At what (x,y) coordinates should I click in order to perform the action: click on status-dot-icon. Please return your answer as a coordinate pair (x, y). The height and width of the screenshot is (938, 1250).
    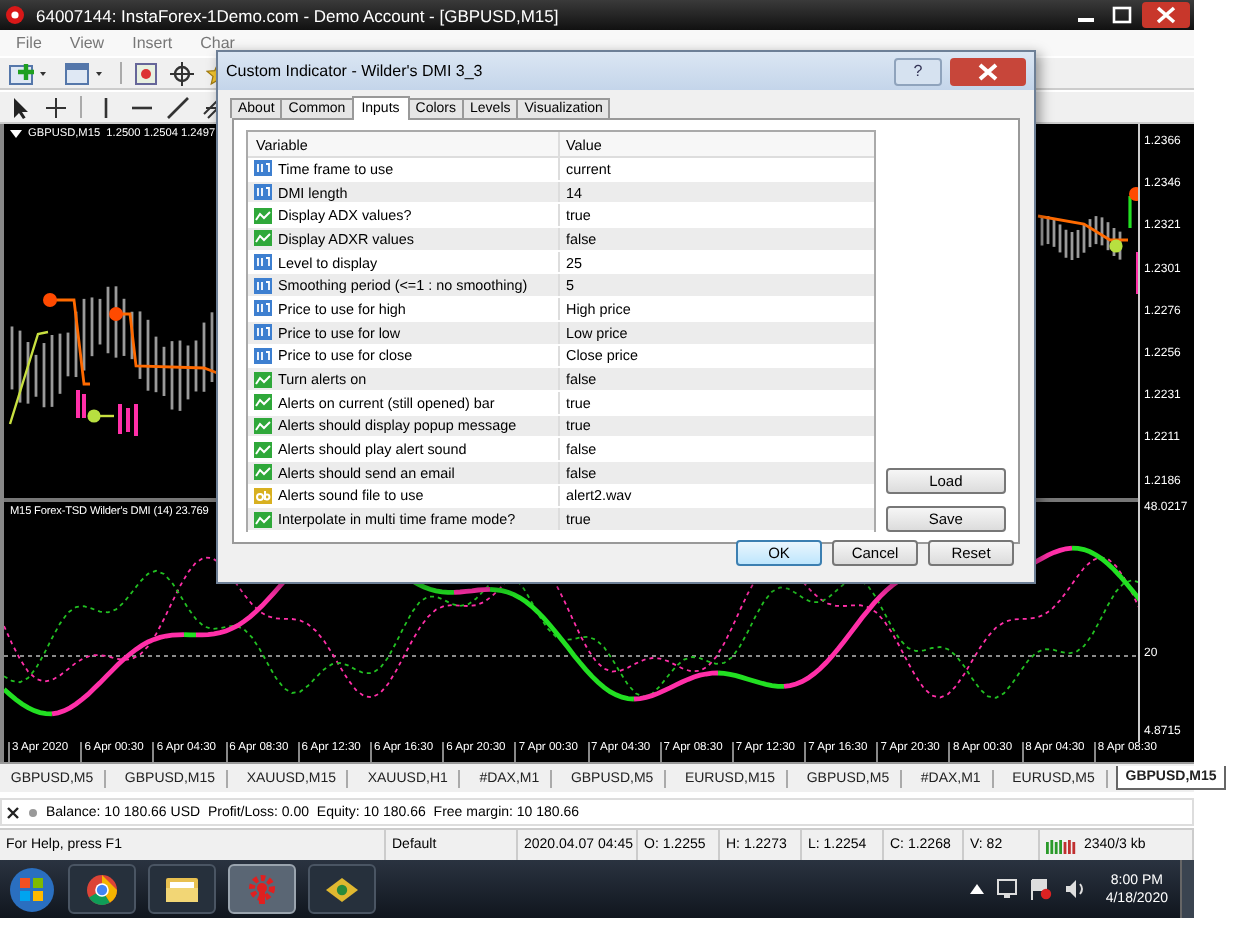
    Looking at the image, I should click on (33, 812).